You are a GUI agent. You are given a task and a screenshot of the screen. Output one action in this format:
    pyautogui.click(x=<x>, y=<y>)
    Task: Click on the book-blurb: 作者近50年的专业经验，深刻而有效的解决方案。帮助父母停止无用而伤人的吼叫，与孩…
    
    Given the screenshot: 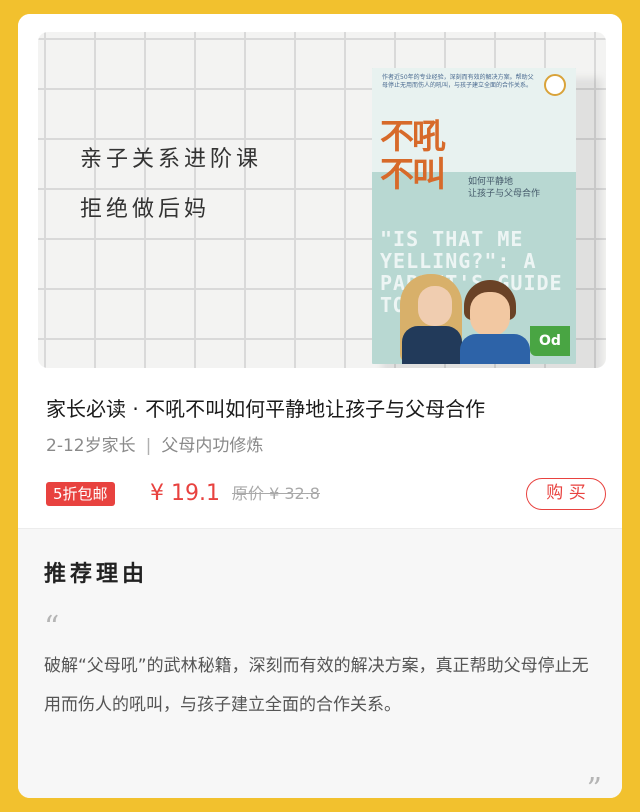 What is the action you would take?
    pyautogui.click(x=458, y=81)
    